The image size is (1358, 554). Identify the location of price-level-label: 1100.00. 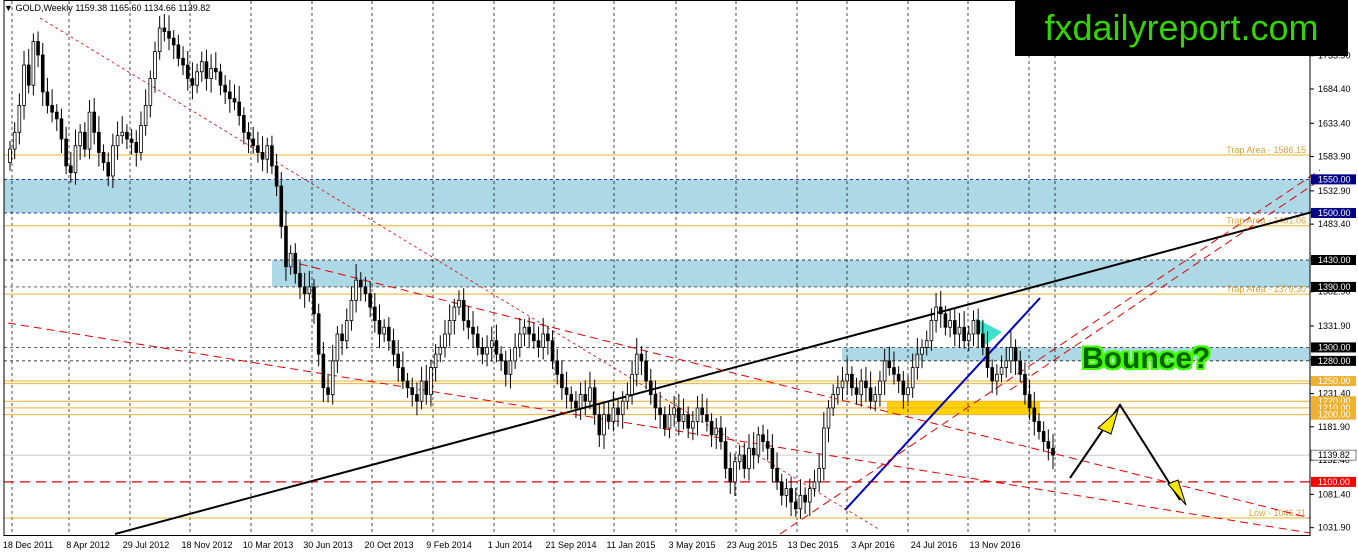
(1334, 482).